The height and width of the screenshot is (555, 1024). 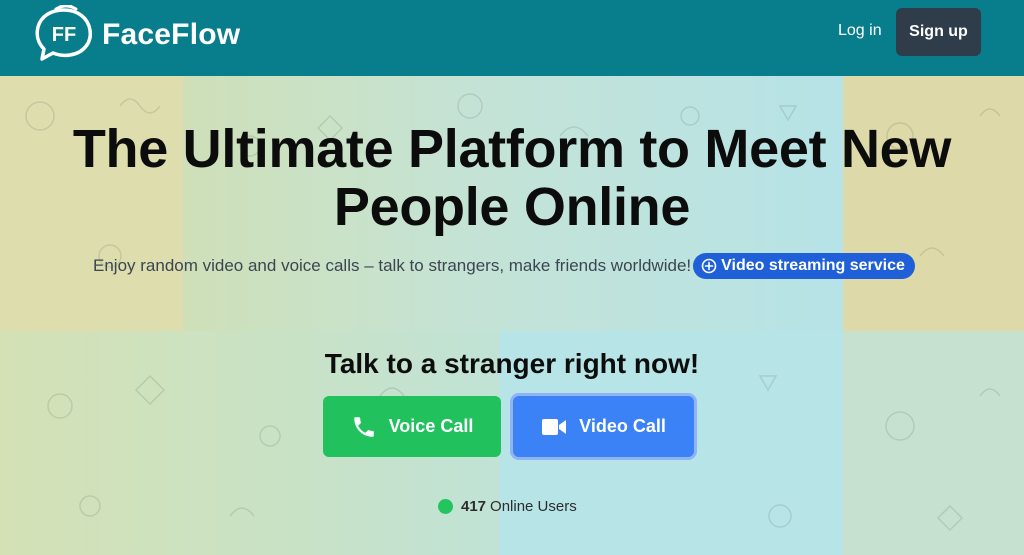 I want to click on logo-letters: FF, so click(x=64, y=35).